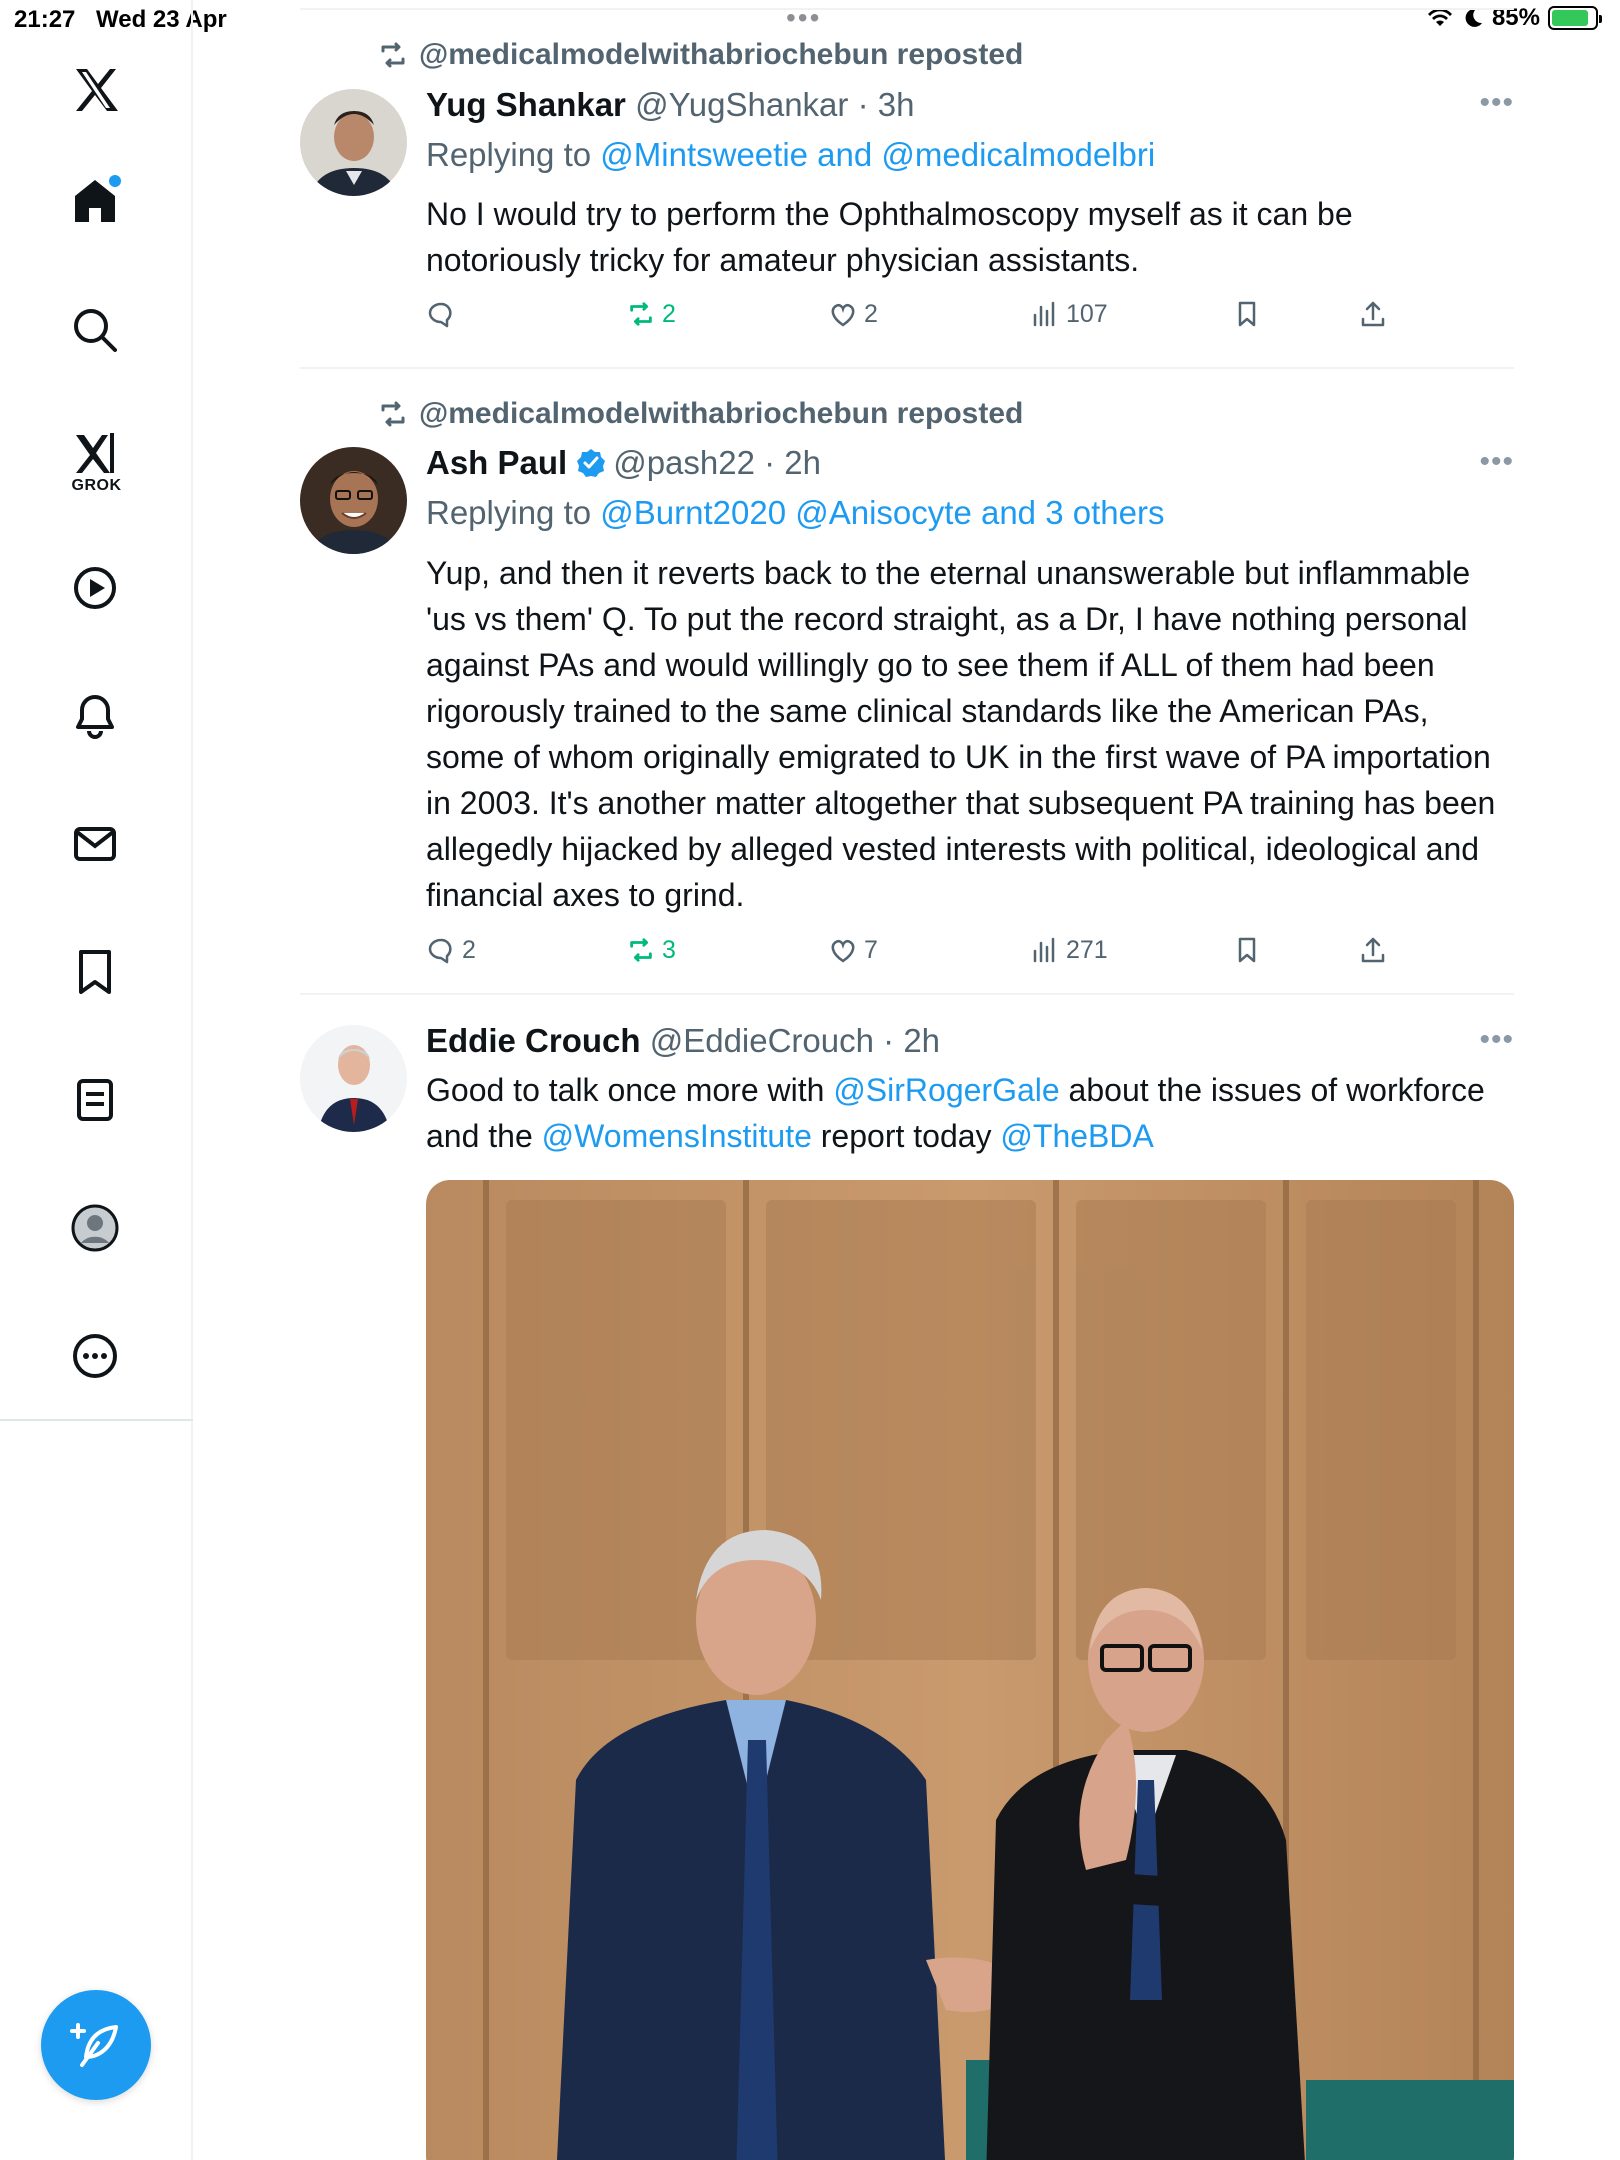 The image size is (1620, 2160). Describe the element at coordinates (95, 201) in the screenshot. I see `home-icon` at that location.